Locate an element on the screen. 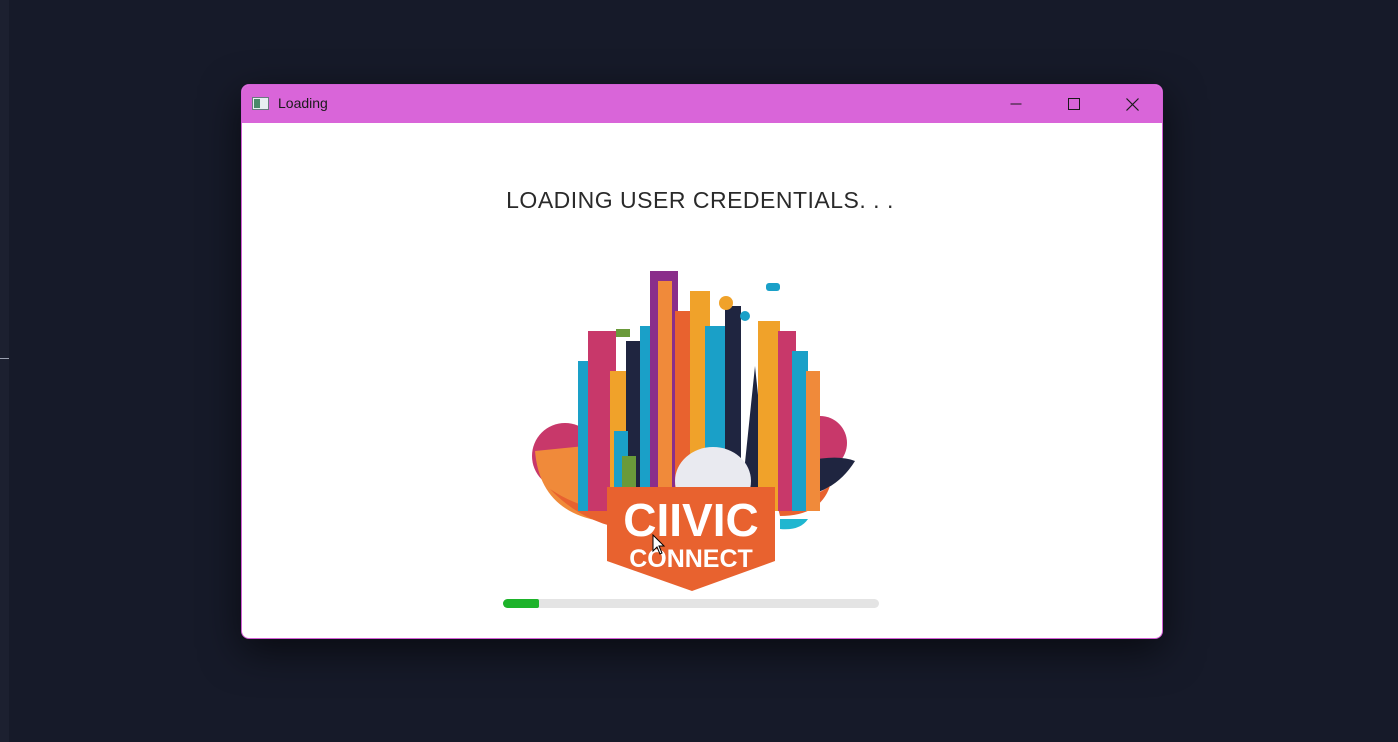 This screenshot has width=1398, height=742. desktop-edge is located at coordinates (4, 371).